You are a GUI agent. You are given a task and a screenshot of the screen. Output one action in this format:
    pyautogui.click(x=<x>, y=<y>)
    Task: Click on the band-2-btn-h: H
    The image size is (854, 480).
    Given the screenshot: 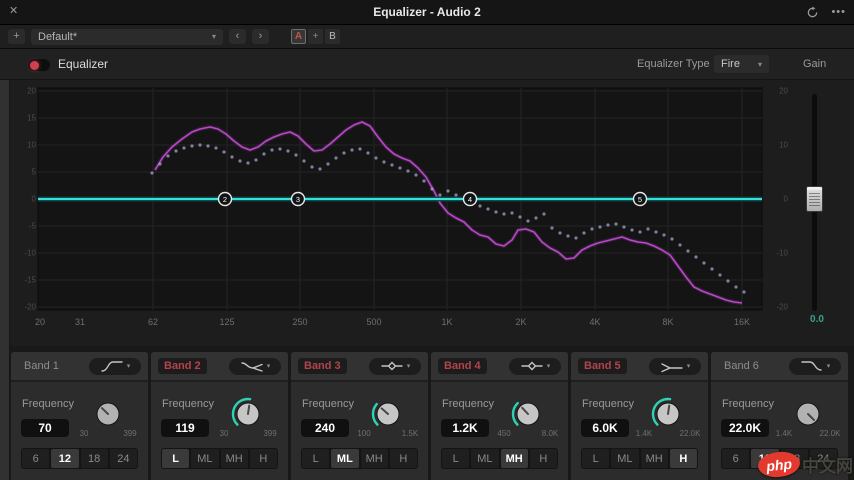 What is the action you would take?
    pyautogui.click(x=263, y=458)
    